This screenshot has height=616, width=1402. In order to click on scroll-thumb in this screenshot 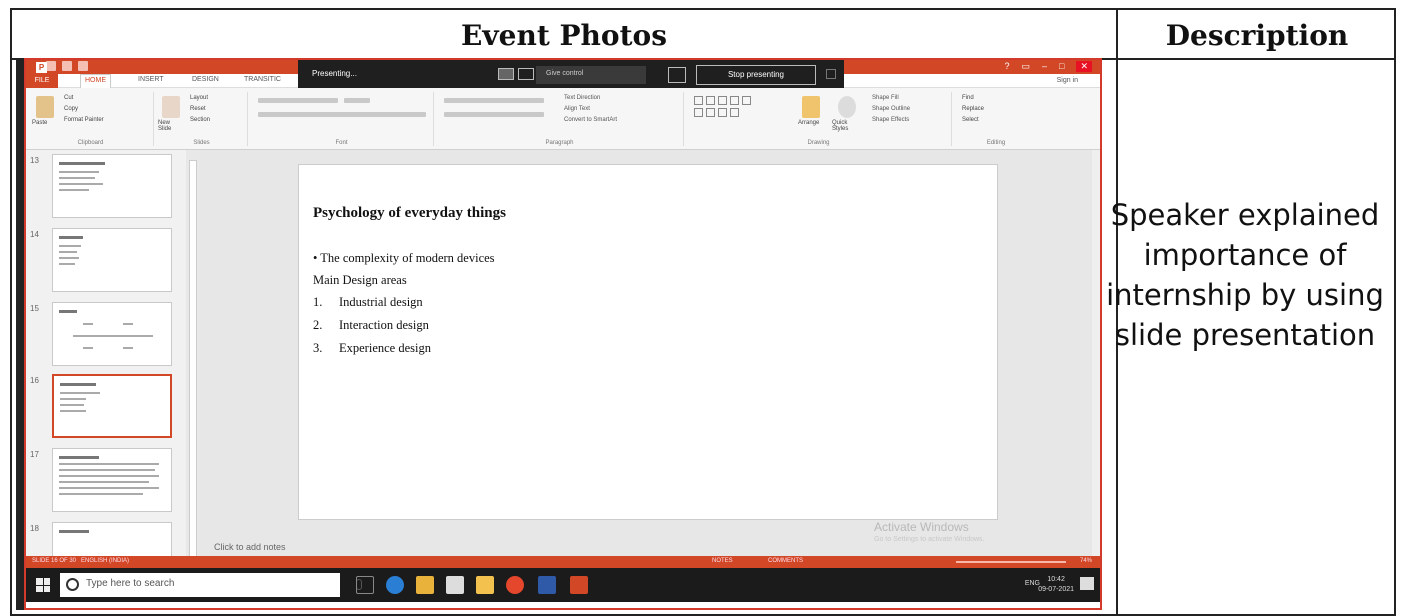, I will do `click(193, 360)`.